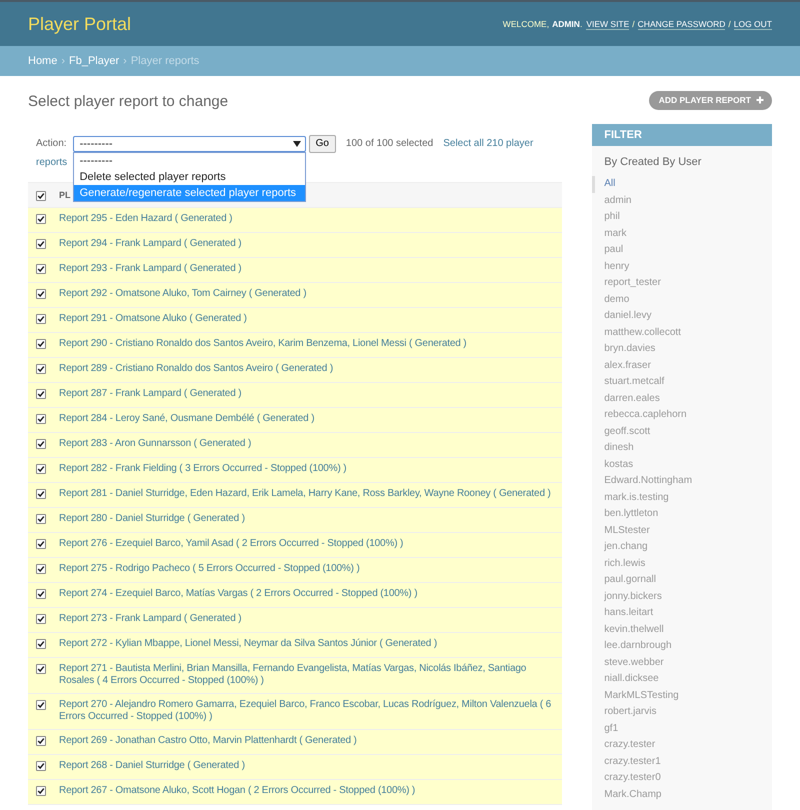 The image size is (800, 810). What do you see at coordinates (682, 217) in the screenshot?
I see `filter-option: phil` at bounding box center [682, 217].